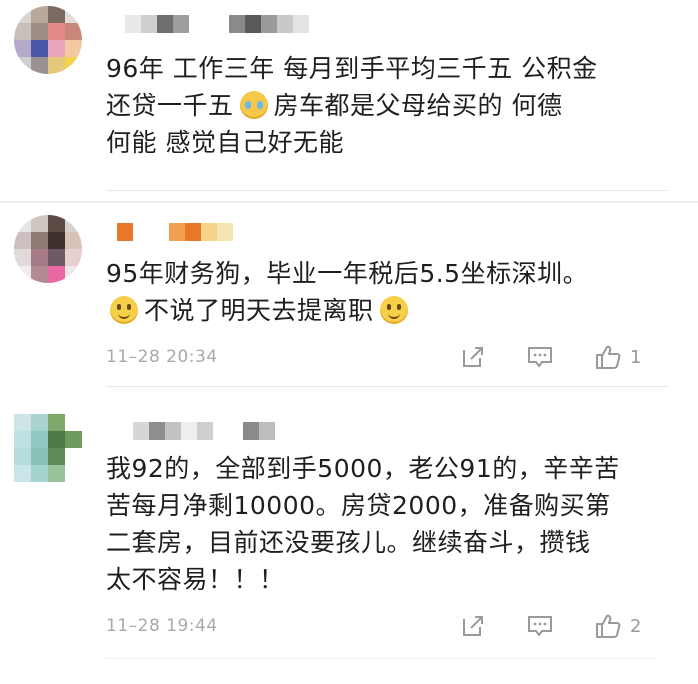 The height and width of the screenshot is (684, 698). Describe the element at coordinates (259, 310) in the screenshot. I see `comment-line-part: 不说了明天去提离职` at that location.